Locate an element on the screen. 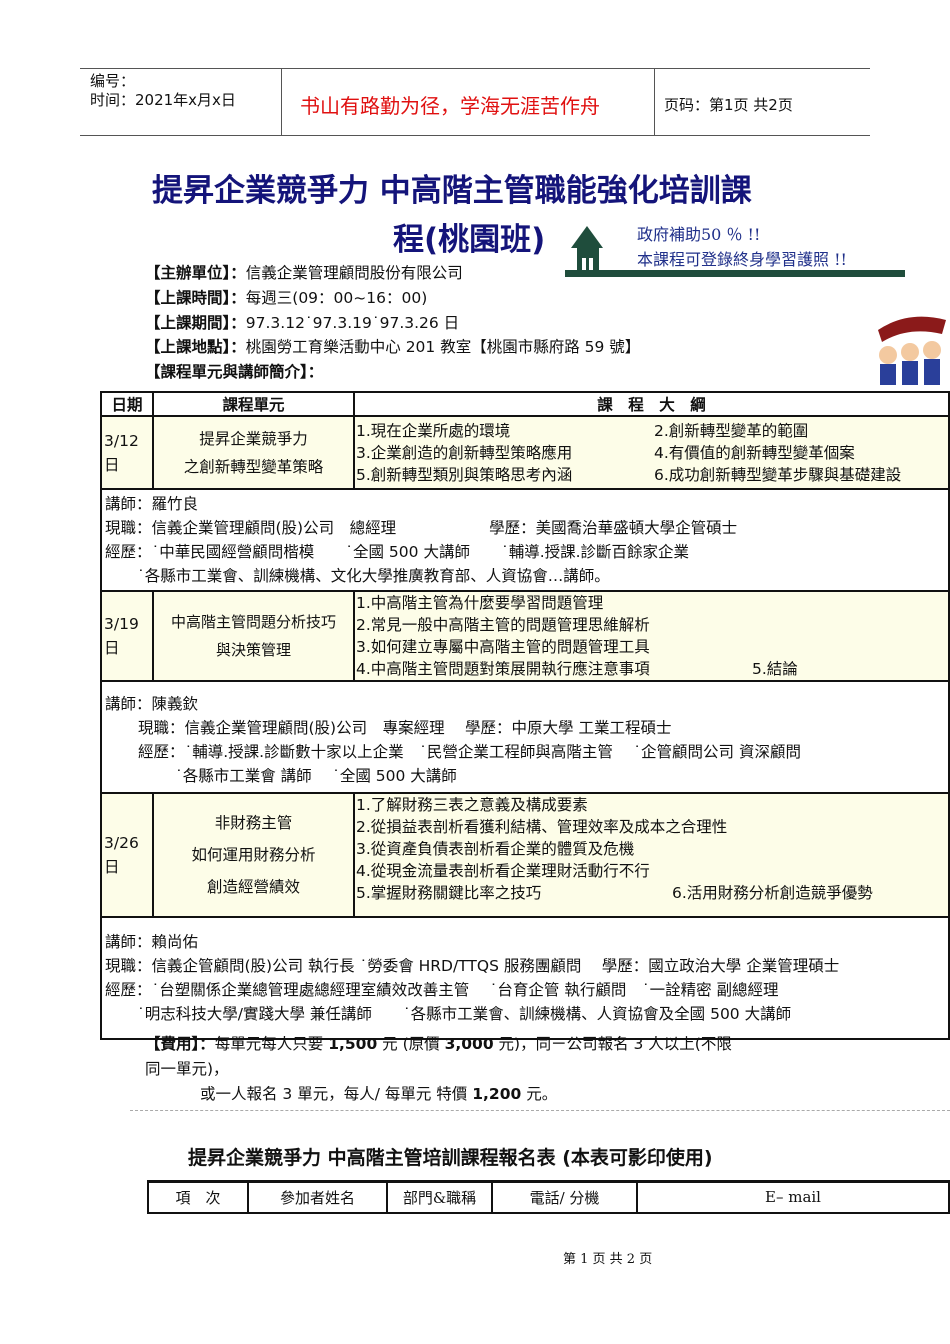 Image resolution: width=950 pixels, height=1344 pixels. info-period: 【上課期間】：97.3.12˙97.3.19˙97.3.26 日 is located at coordinates (302, 323).